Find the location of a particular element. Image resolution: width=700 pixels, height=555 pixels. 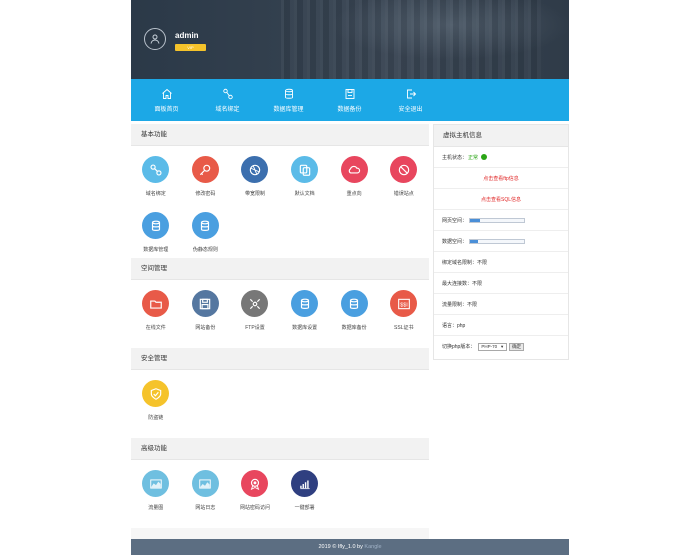

tile-grid-security: 防盗链 is located at coordinates (280, 404).